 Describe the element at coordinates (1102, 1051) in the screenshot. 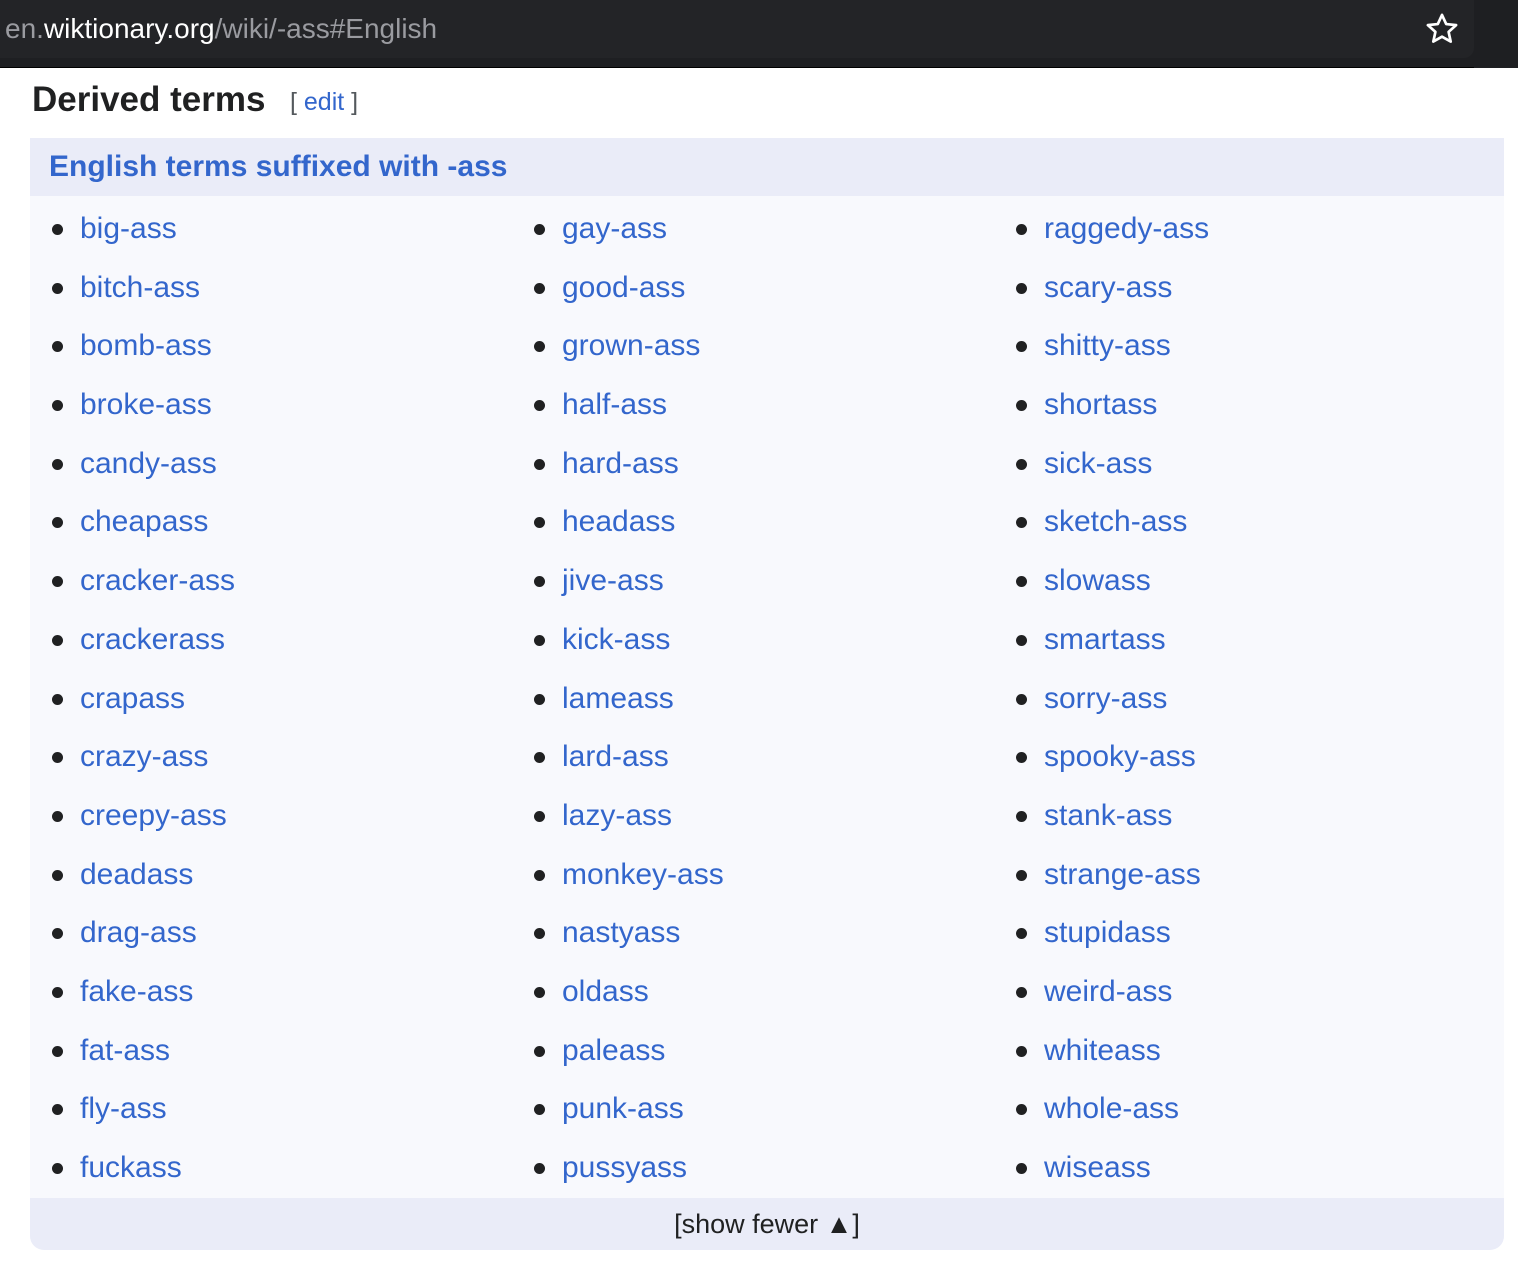

I see `term-link: whiteass` at that location.